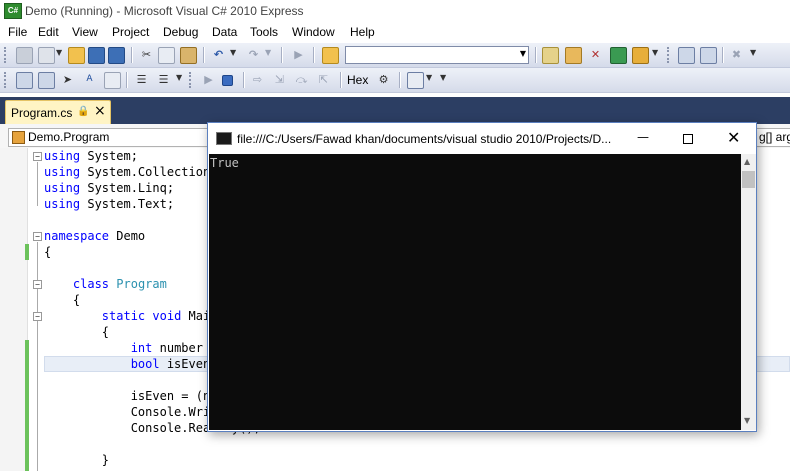 The height and width of the screenshot is (471, 790). What do you see at coordinates (573, 55) in the screenshot?
I see `properties-icon` at bounding box center [573, 55].